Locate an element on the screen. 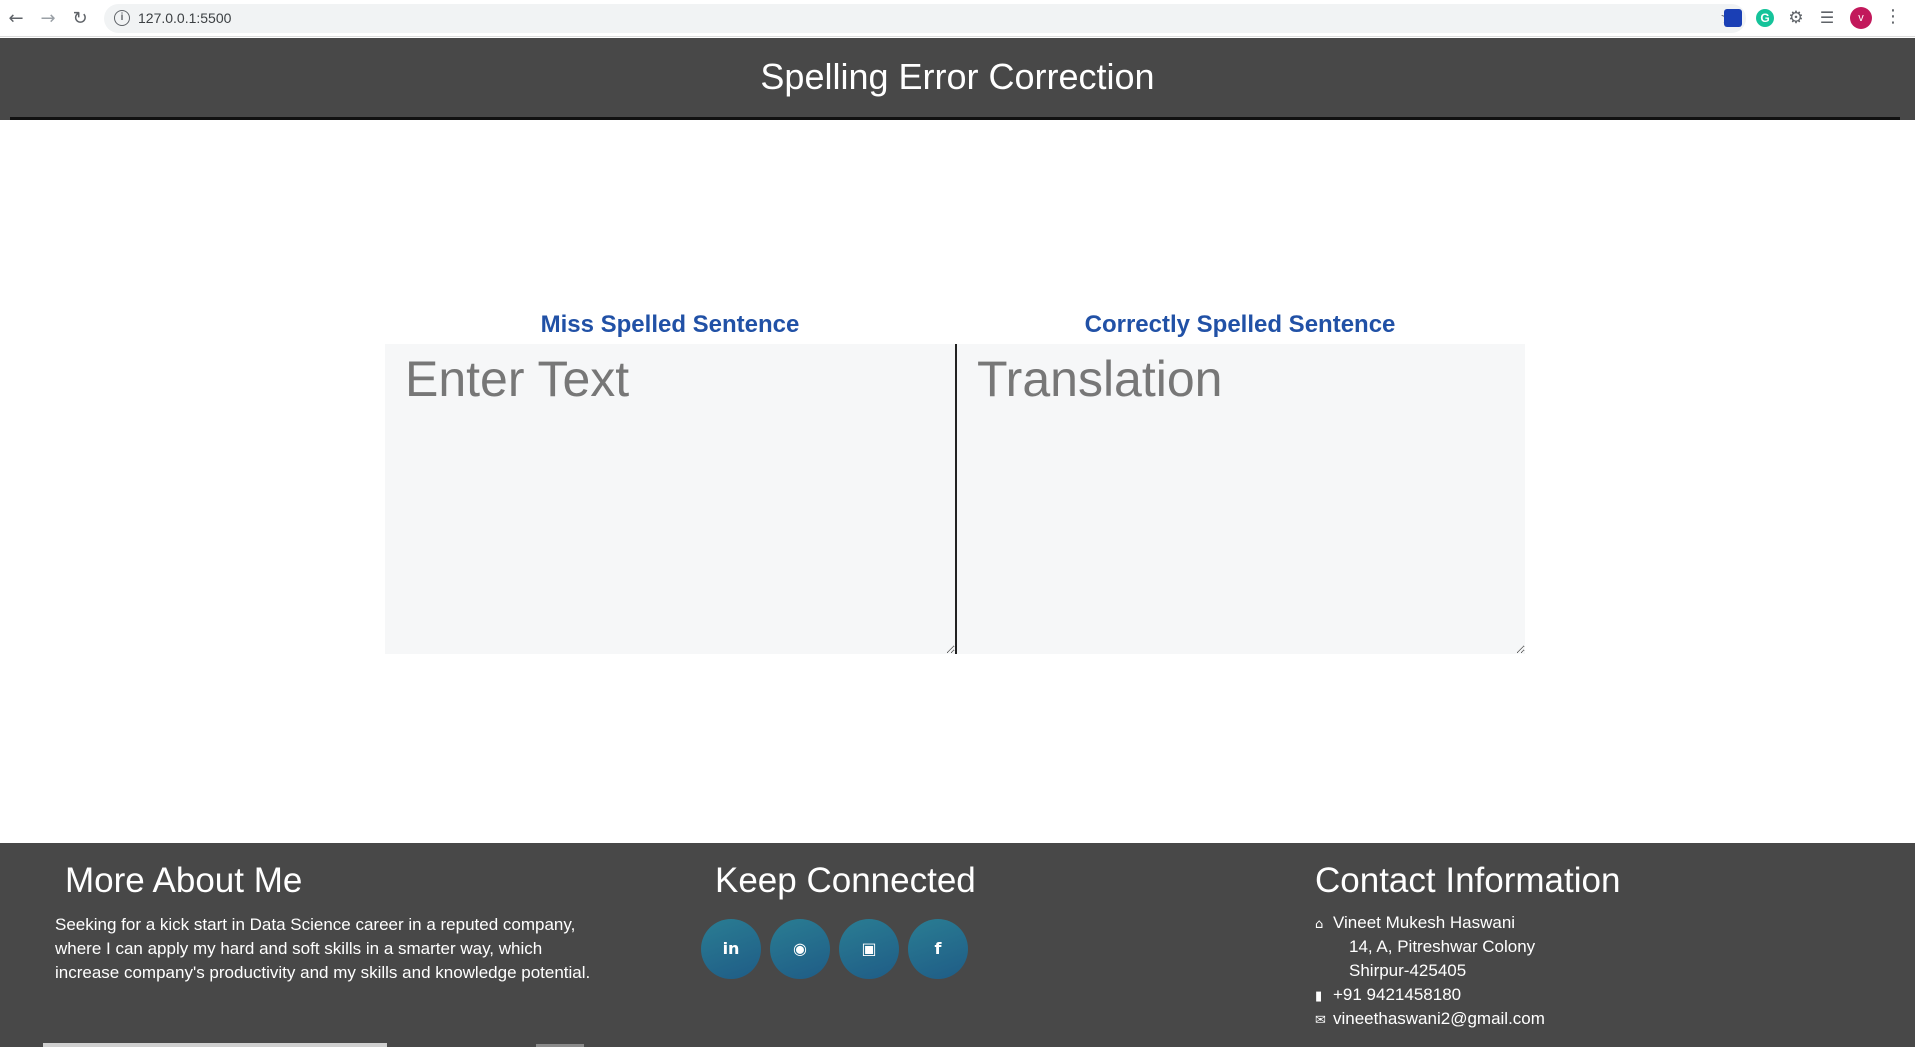 Image resolution: width=1915 pixels, height=1047 pixels. avatar: v is located at coordinates (1861, 18).